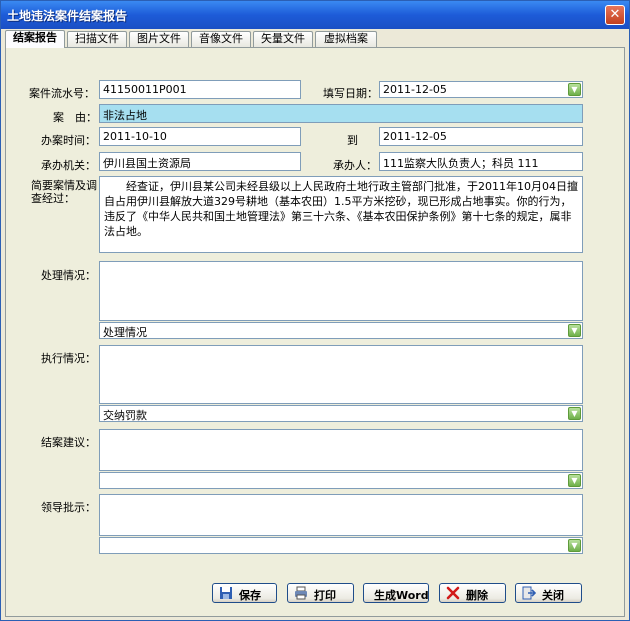 This screenshot has height=621, width=630. Describe the element at coordinates (341, 291) in the screenshot. I see `processing-textarea` at that location.